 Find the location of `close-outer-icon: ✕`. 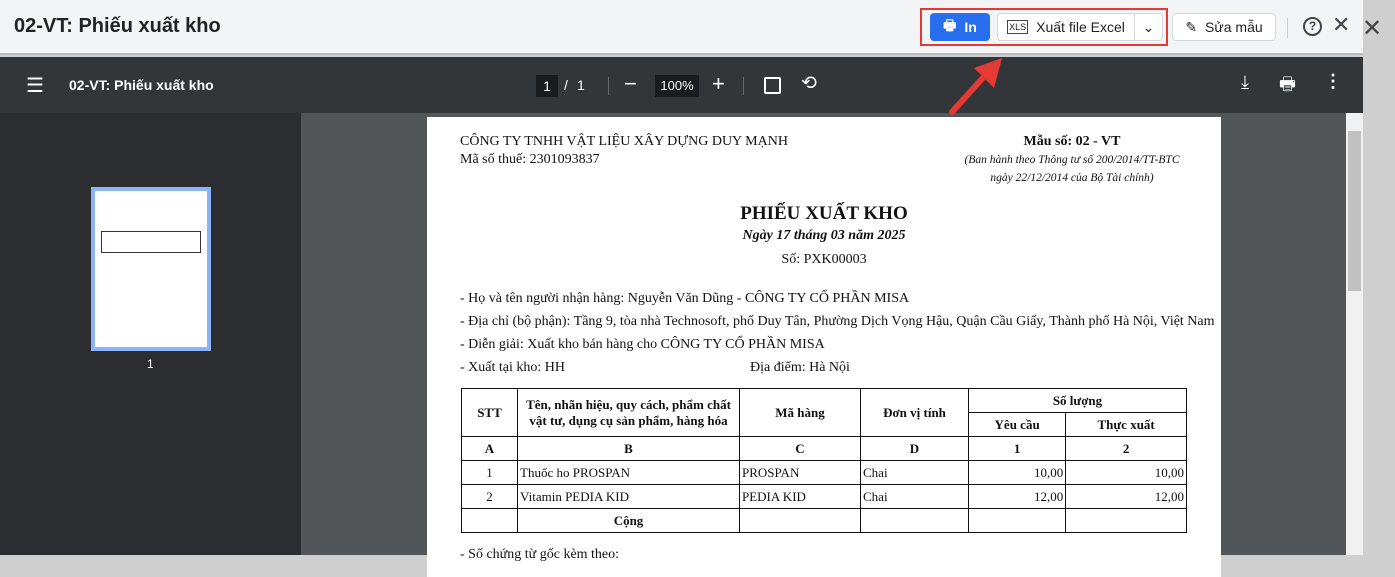

close-outer-icon: ✕ is located at coordinates (1372, 28).